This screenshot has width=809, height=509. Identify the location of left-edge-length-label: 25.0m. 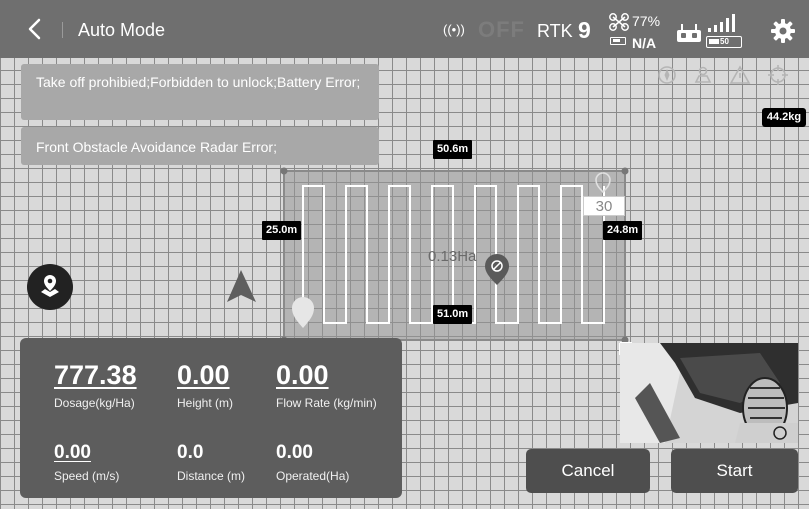
(282, 230).